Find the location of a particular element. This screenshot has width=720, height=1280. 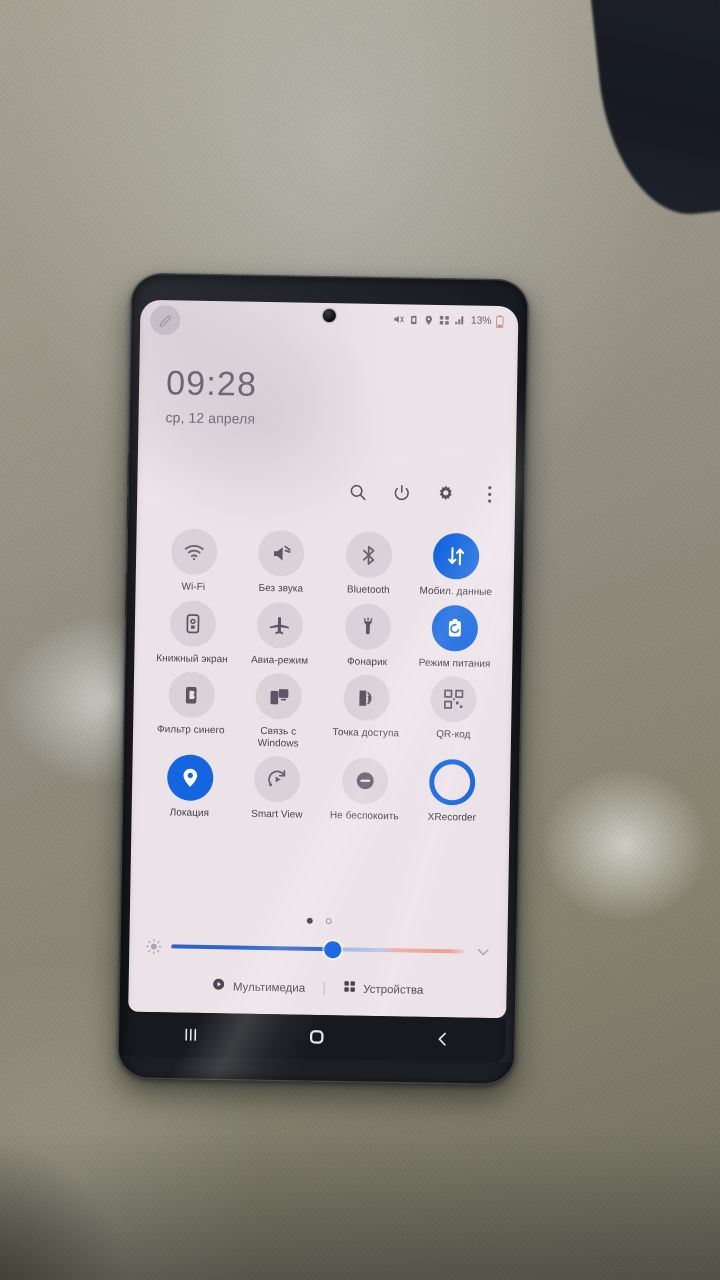

hotspot-icon is located at coordinates (366, 698).